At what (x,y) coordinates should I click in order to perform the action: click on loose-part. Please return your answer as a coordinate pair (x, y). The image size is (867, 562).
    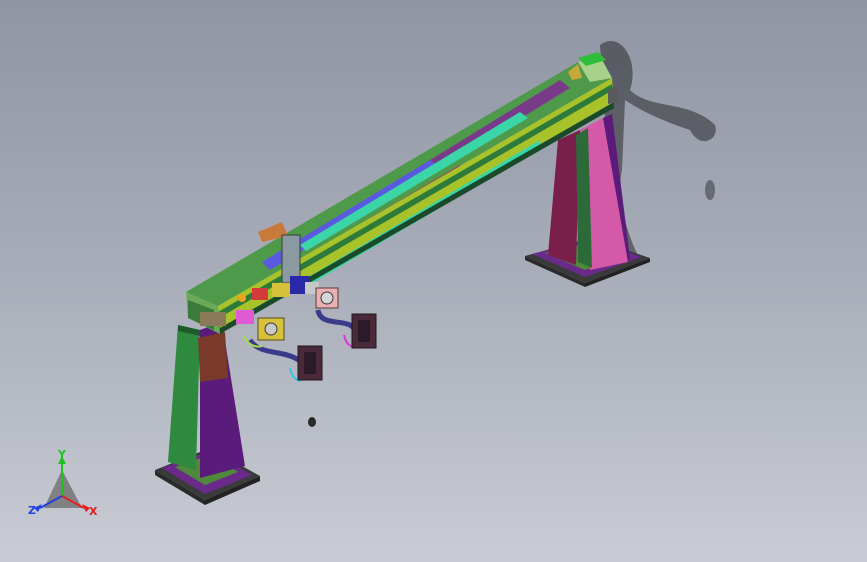
    Looking at the image, I should click on (312, 422).